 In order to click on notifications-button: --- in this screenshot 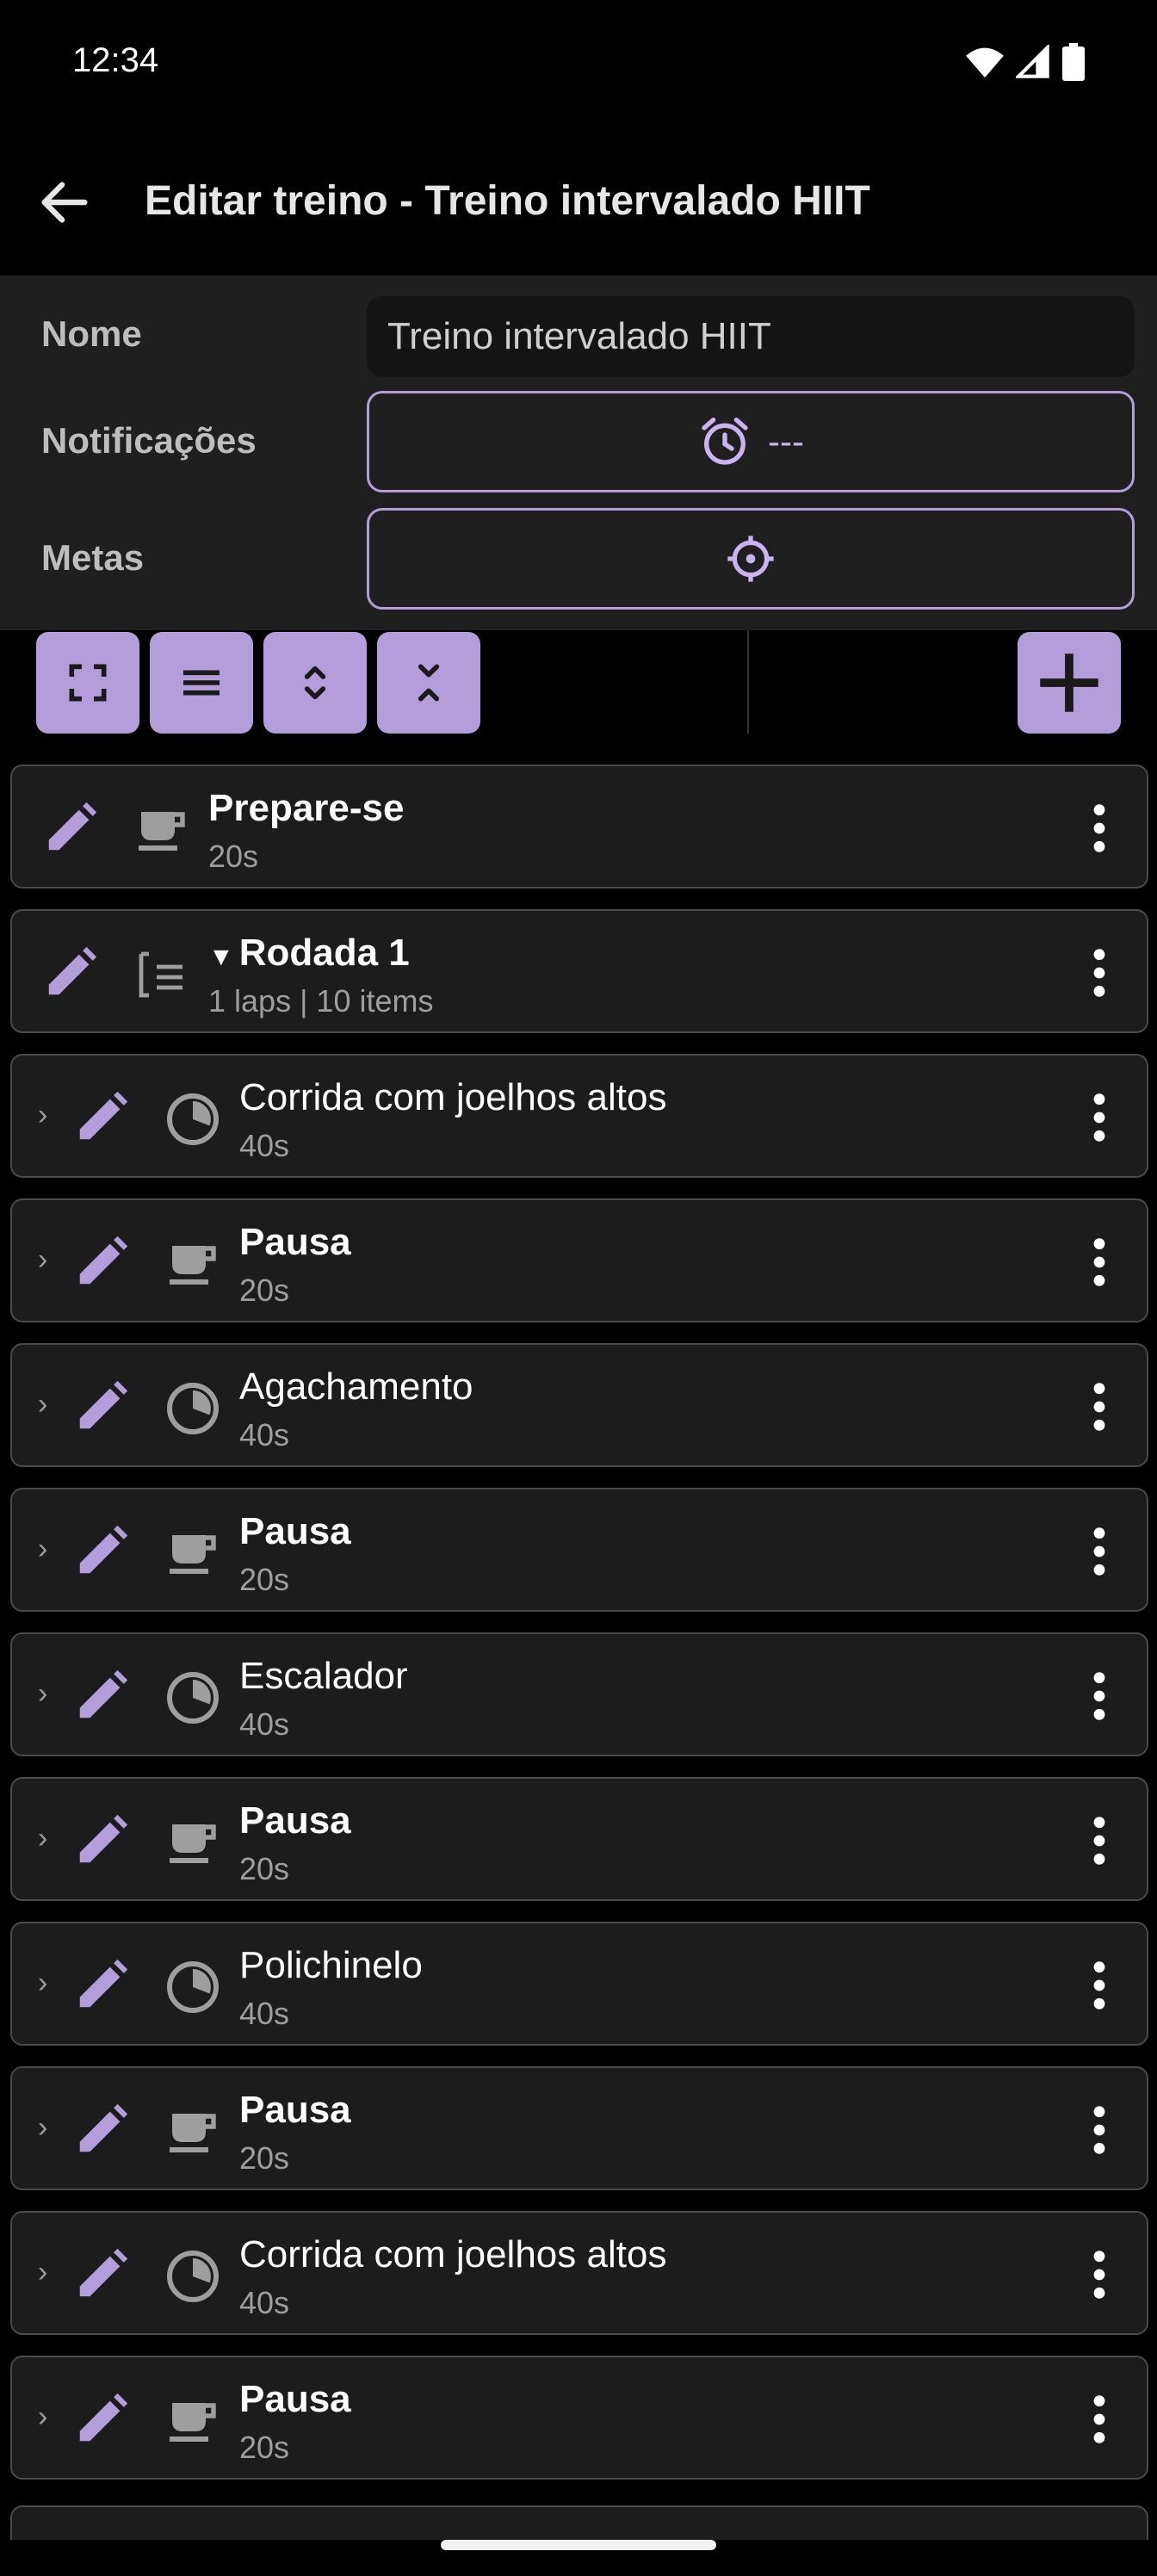, I will do `click(751, 442)`.